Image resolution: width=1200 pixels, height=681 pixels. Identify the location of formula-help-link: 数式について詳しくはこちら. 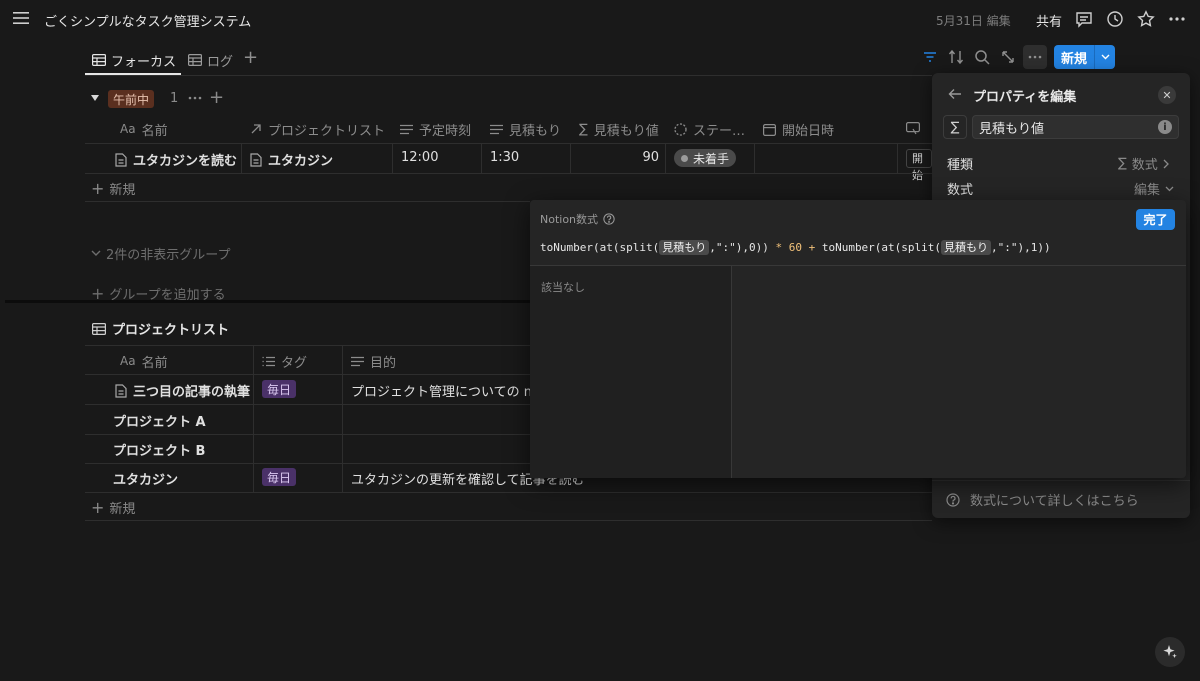
(1042, 499).